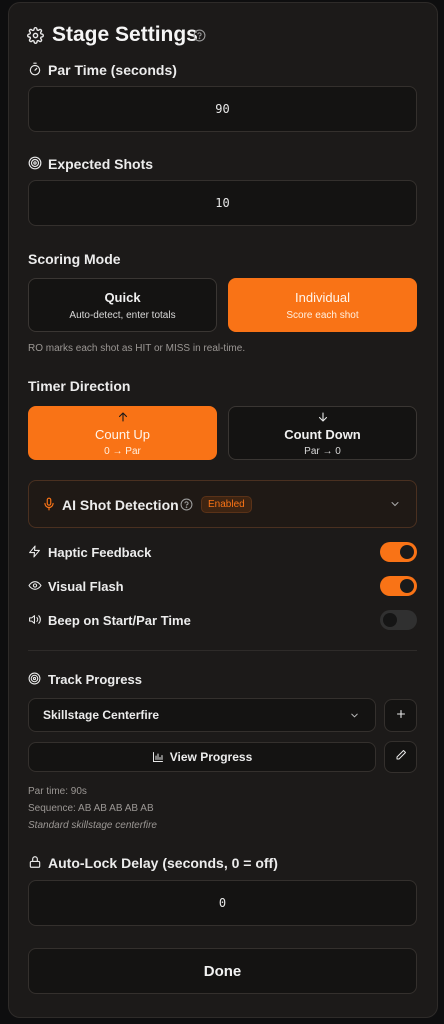 The width and height of the screenshot is (444, 1024). I want to click on edit-stage-button, so click(400, 757).